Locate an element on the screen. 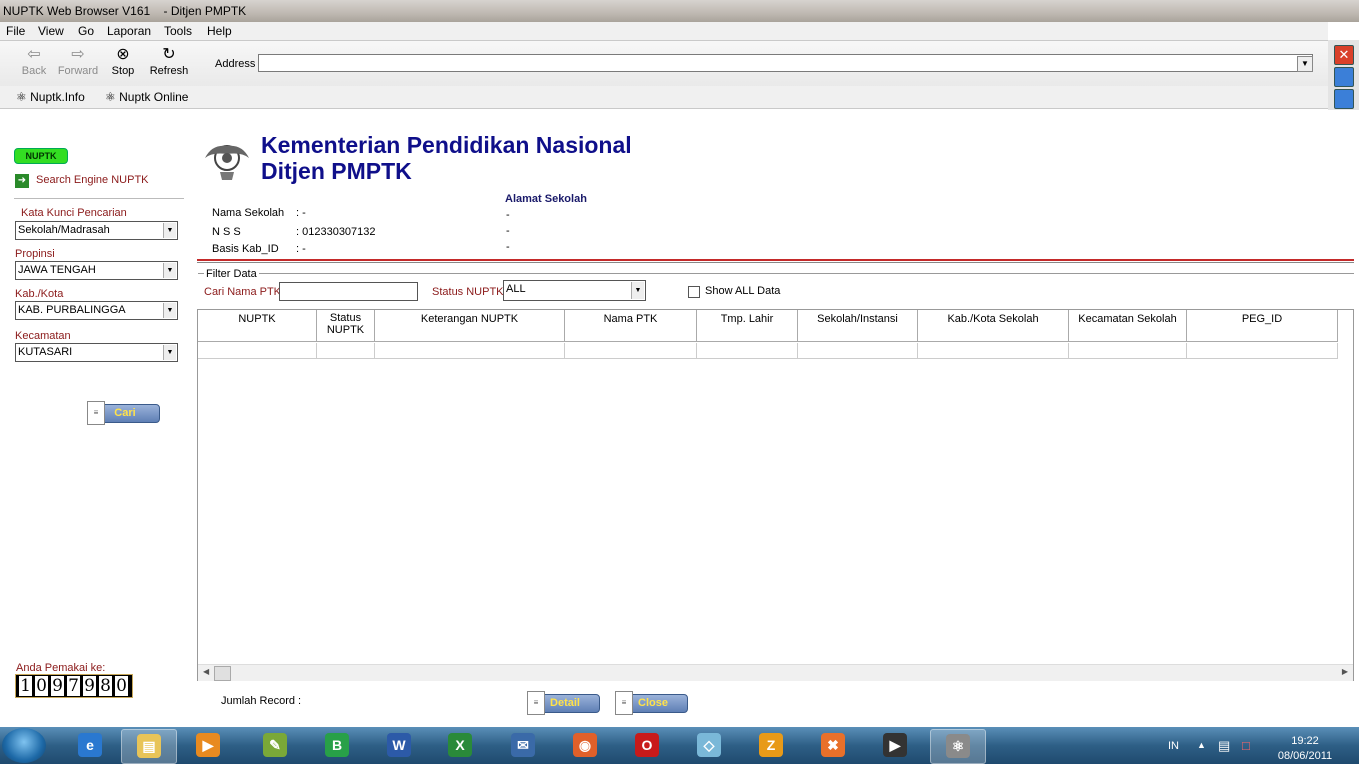  horizontal-scrollbar: ◀ ▶ is located at coordinates (775, 672).